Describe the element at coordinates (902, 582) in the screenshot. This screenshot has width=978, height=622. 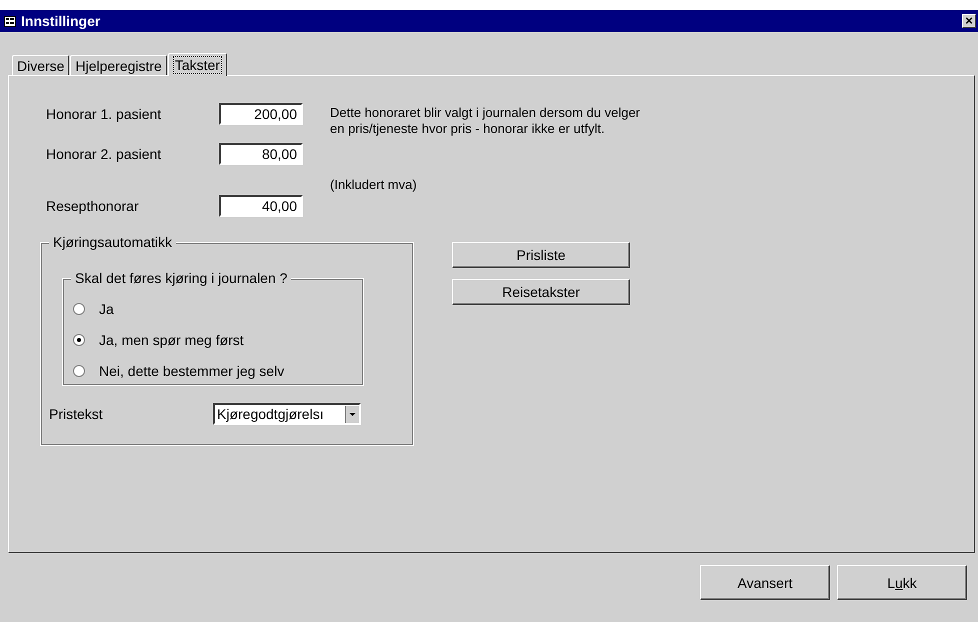
I see `push-button: Lukk` at that location.